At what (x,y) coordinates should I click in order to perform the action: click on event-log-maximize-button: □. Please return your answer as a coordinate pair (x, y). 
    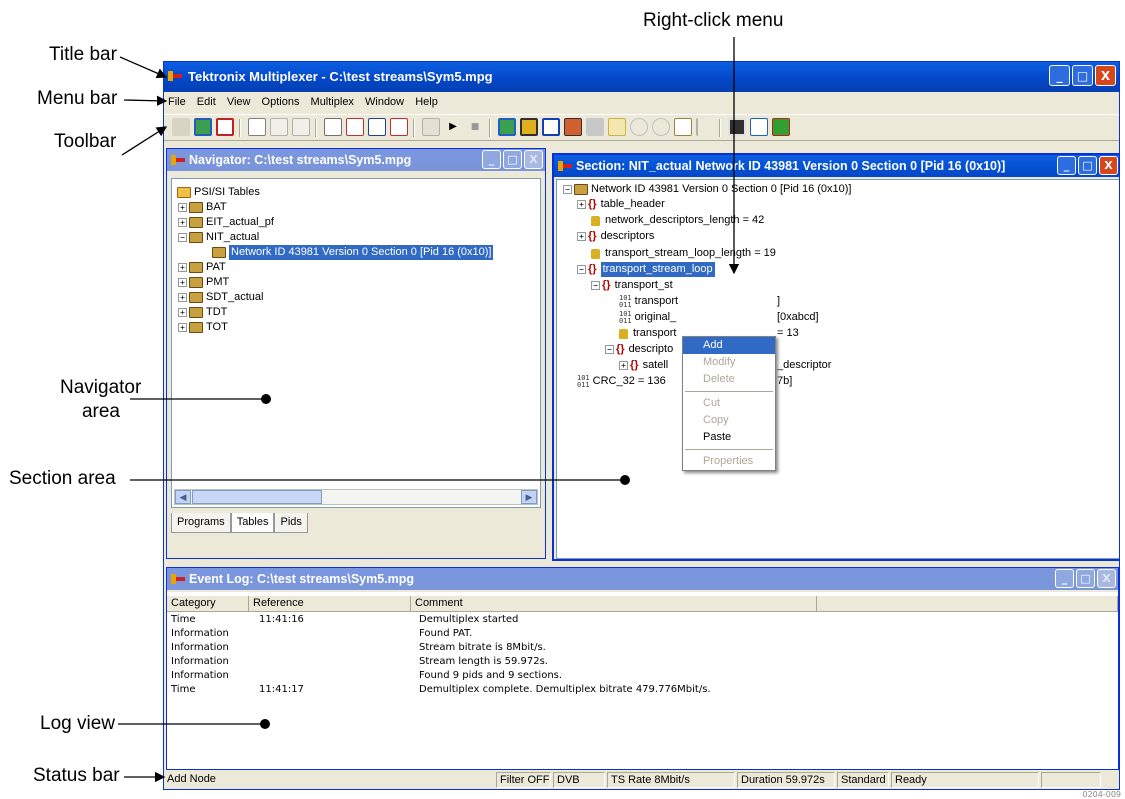
    Looking at the image, I should click on (1085, 578).